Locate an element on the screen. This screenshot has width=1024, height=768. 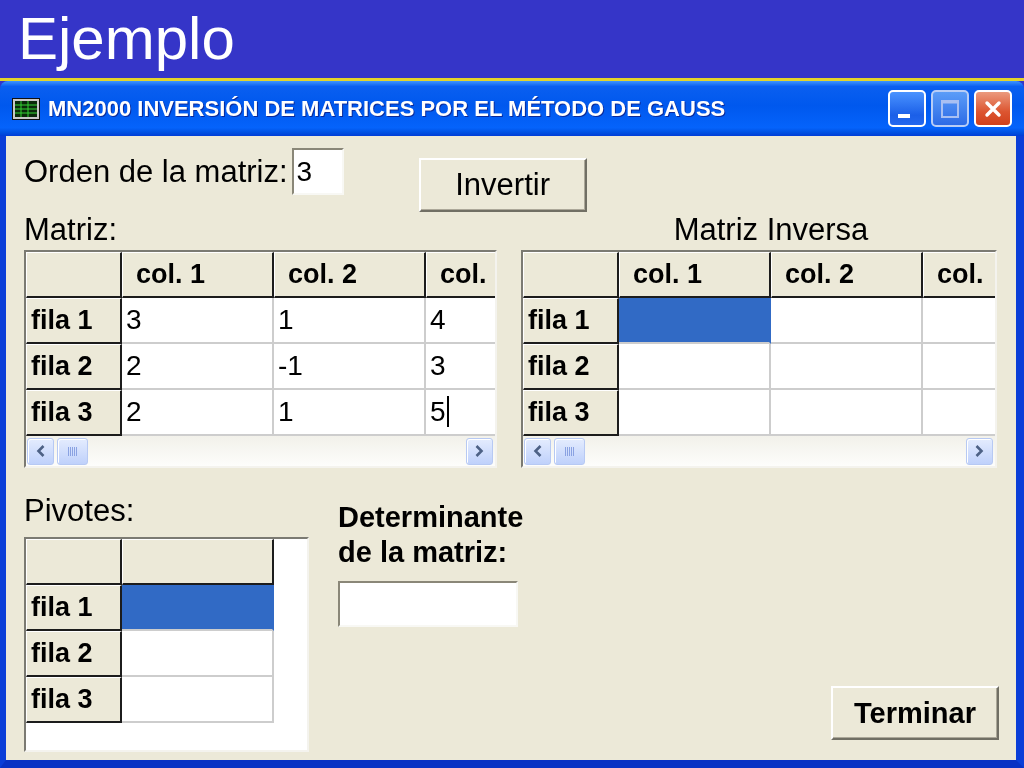
order-label: Orden de la matriz: is located at coordinates (156, 172).